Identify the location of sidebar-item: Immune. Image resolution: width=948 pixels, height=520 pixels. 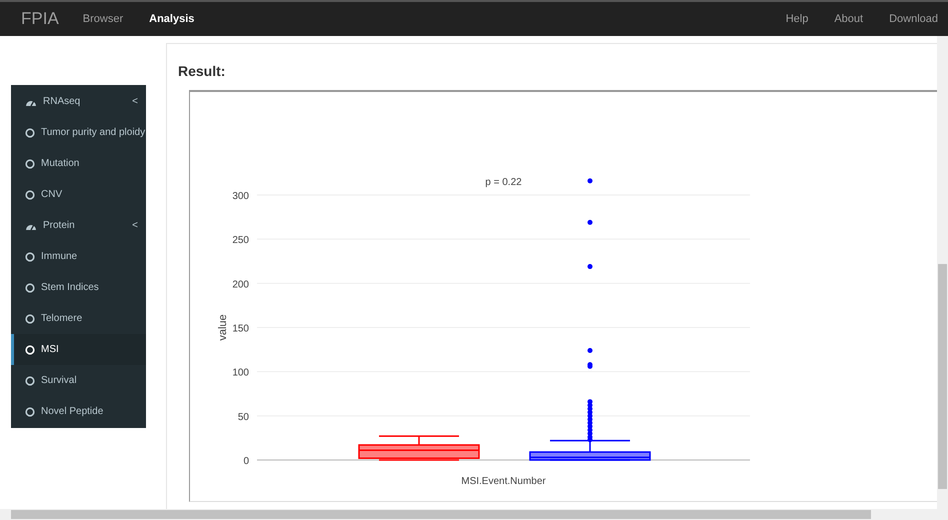
(78, 256).